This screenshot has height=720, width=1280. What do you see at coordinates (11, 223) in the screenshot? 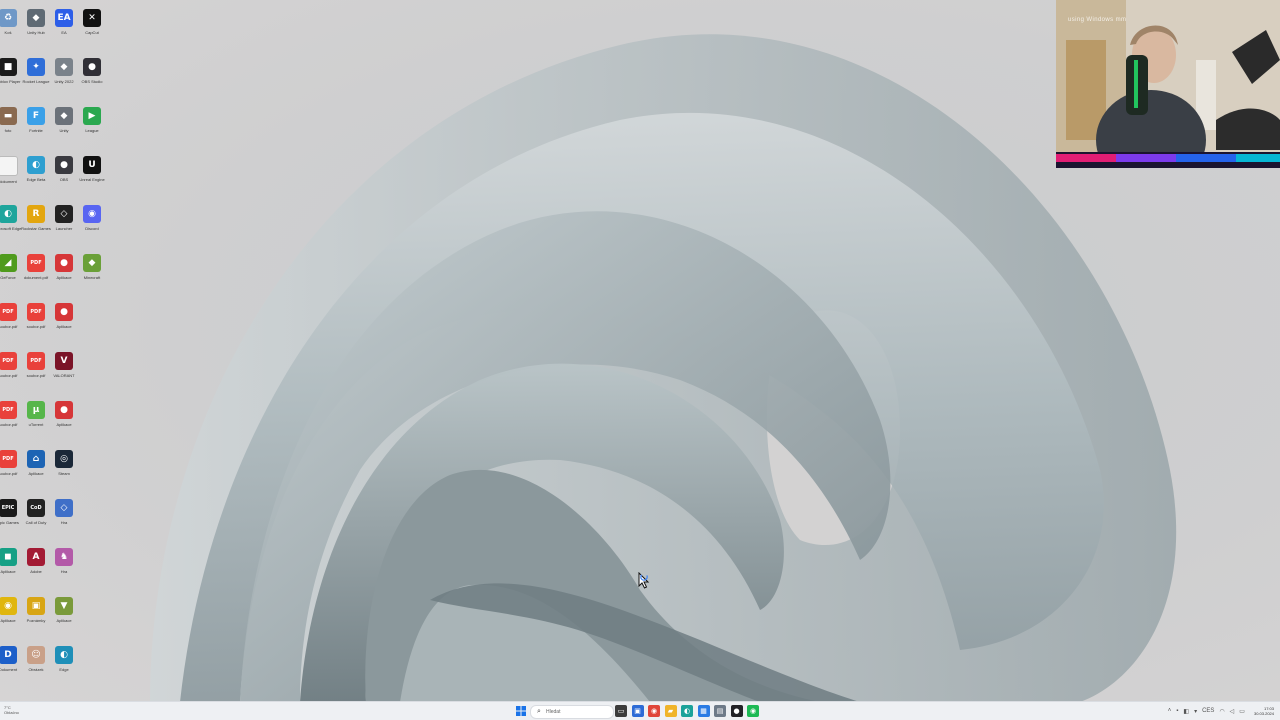
I see `desktop-shortcut: ◐ Microsoft Edge` at bounding box center [11, 223].